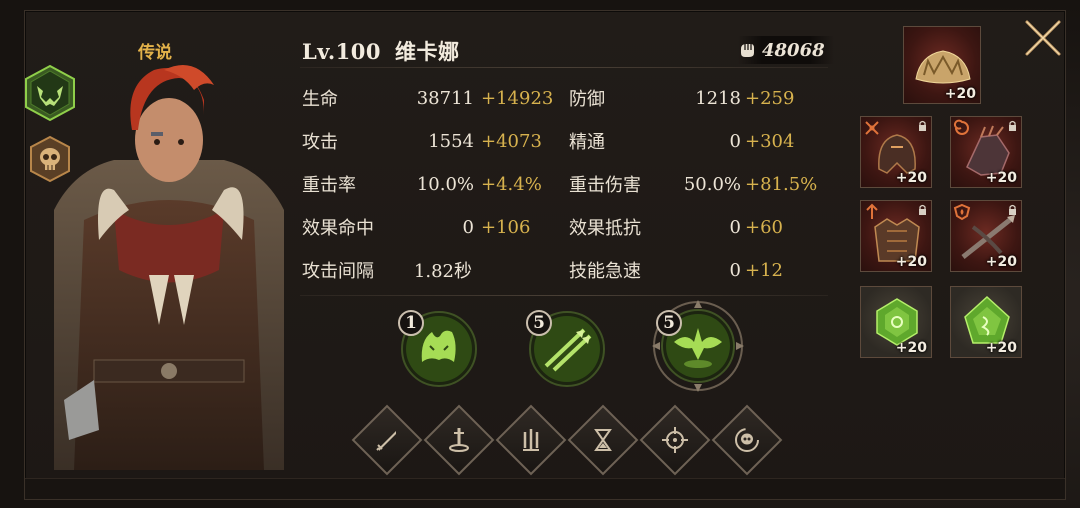  I want to click on triple-blade-icon, so click(531, 440).